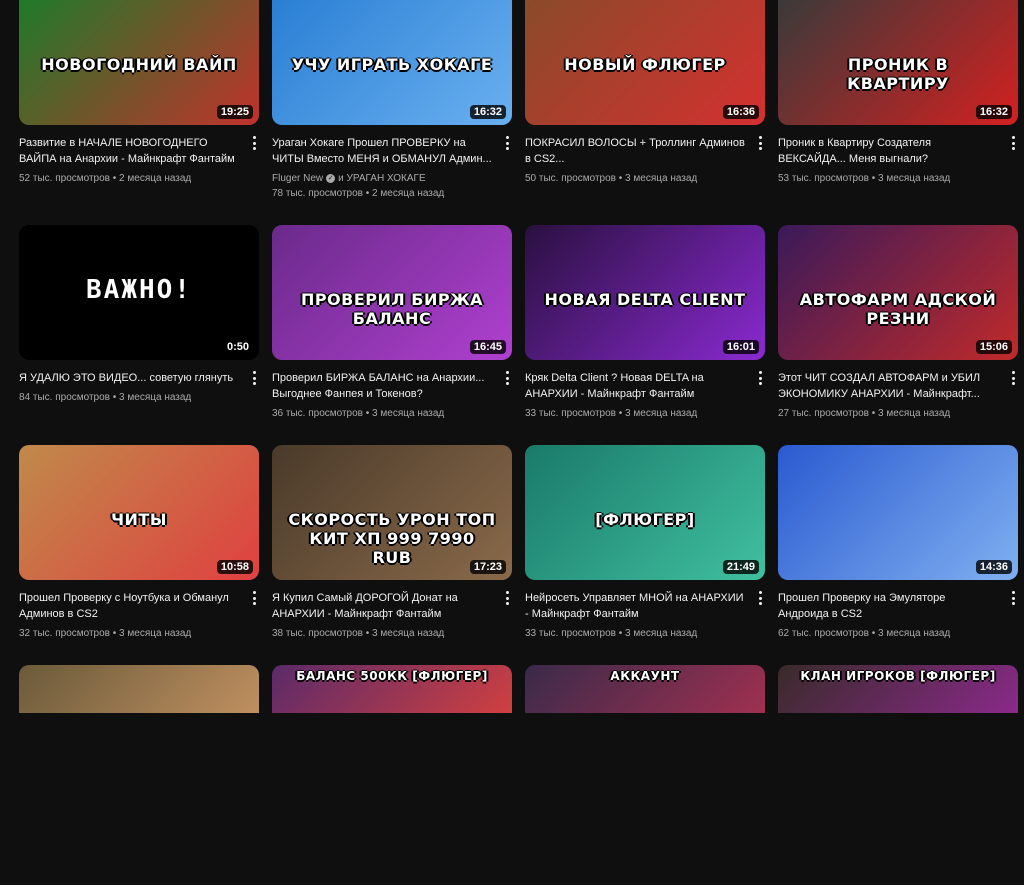 This screenshot has height=885, width=1024. What do you see at coordinates (864, 413) in the screenshot?
I see `video-stats: 27 тыс. просмотров • 3 месяца назад` at bounding box center [864, 413].